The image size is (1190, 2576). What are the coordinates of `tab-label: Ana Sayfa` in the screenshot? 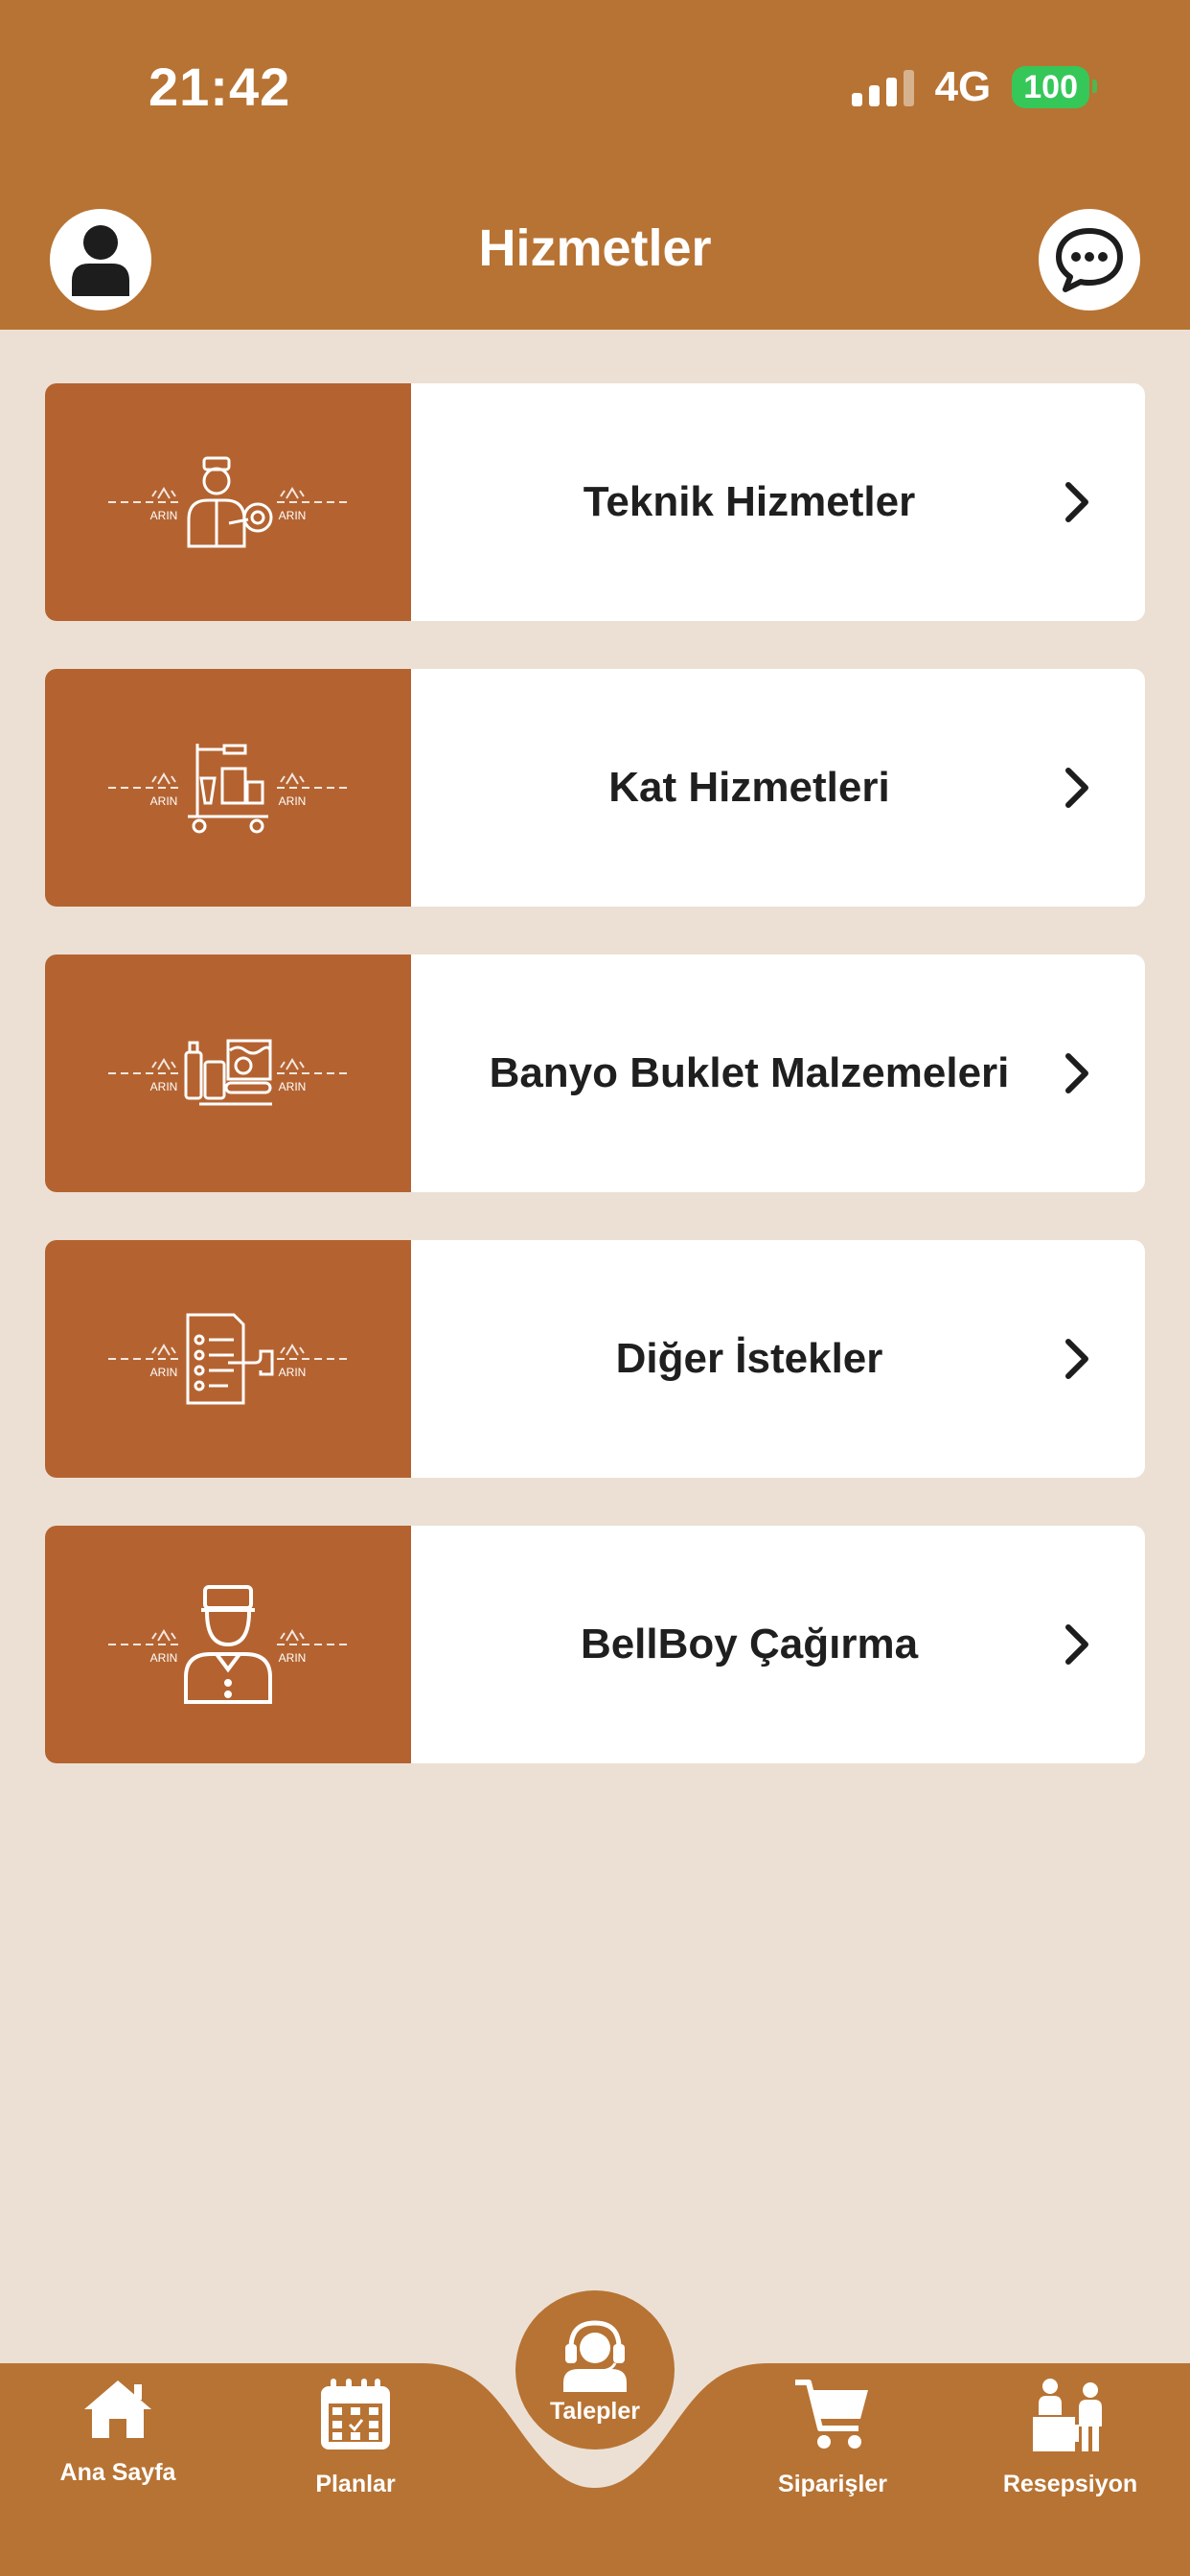 It's located at (118, 2472).